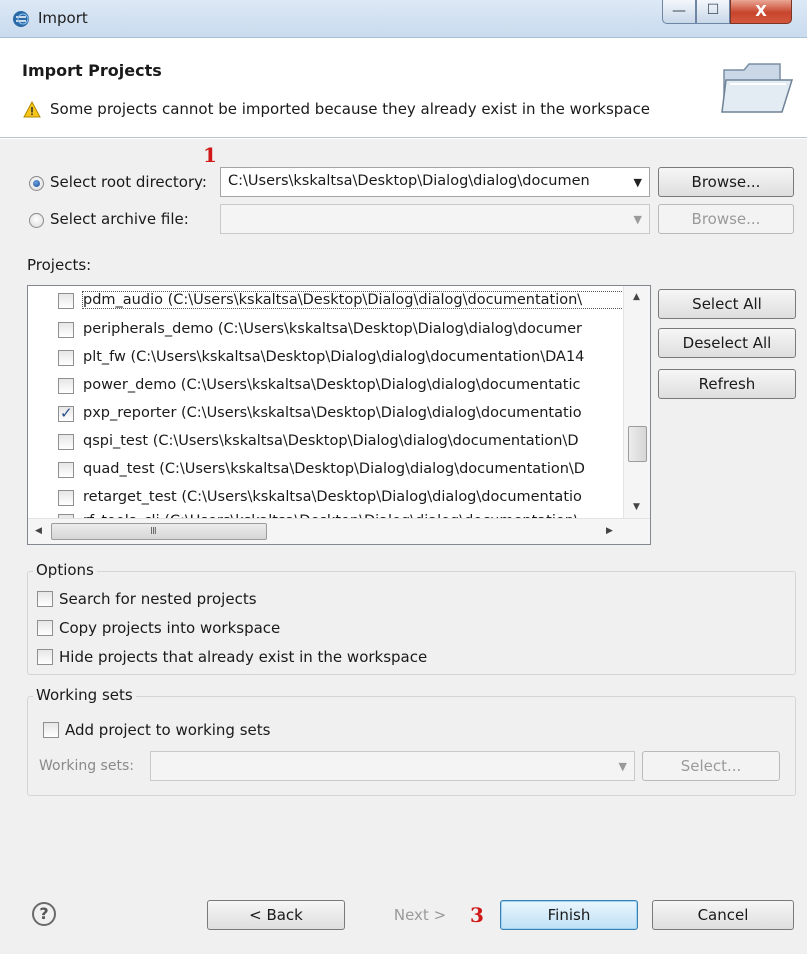 This screenshot has width=807, height=954. I want to click on hide-existing-checkbox, so click(45, 657).